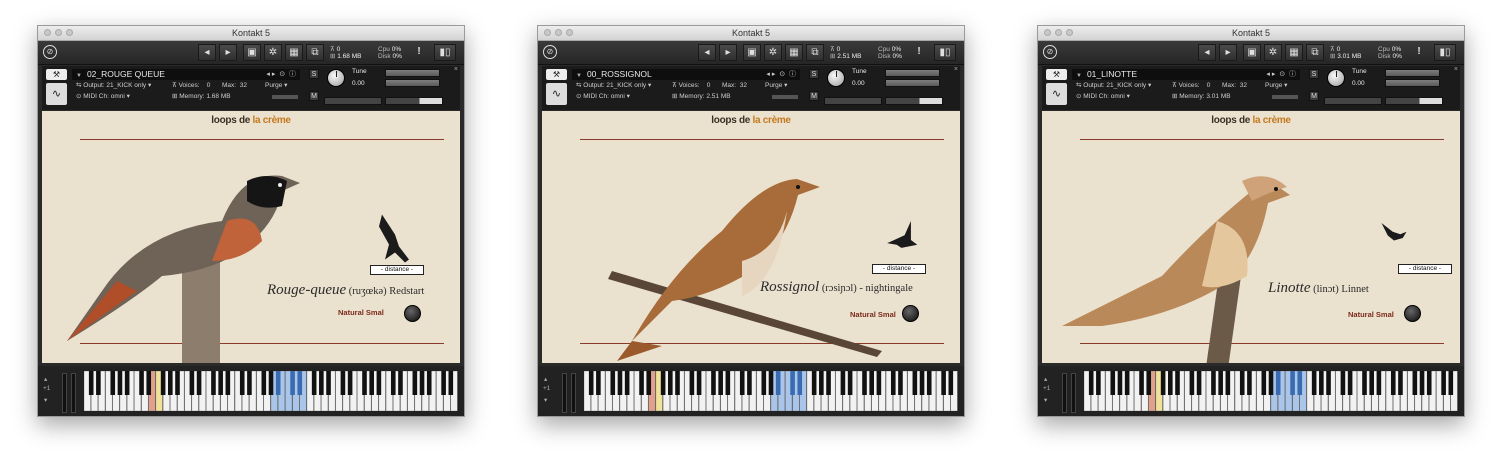  What do you see at coordinates (314, 74) in the screenshot?
I see `solo-button: S` at bounding box center [314, 74].